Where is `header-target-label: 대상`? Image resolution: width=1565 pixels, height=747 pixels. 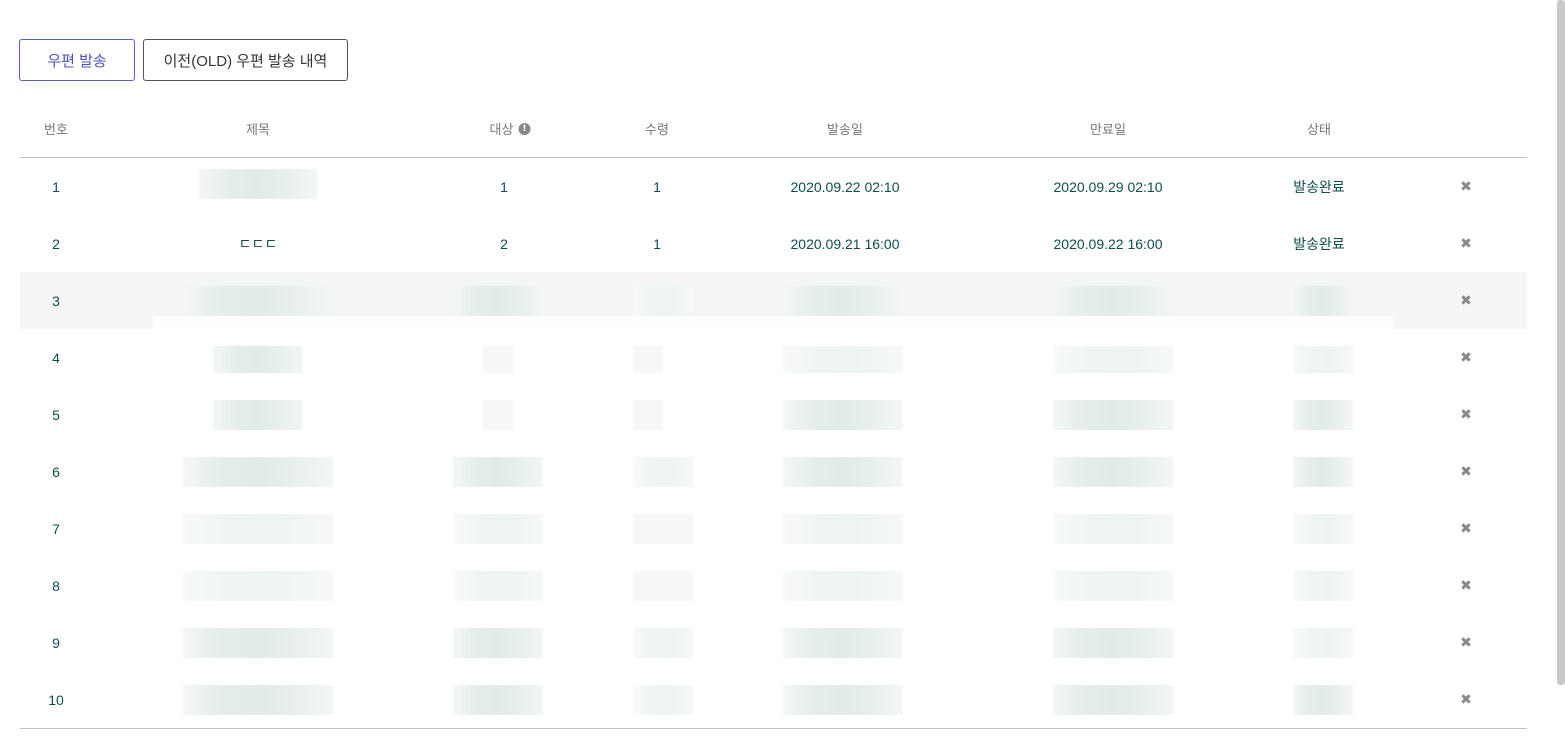
header-target-label: 대상 is located at coordinates (501, 129).